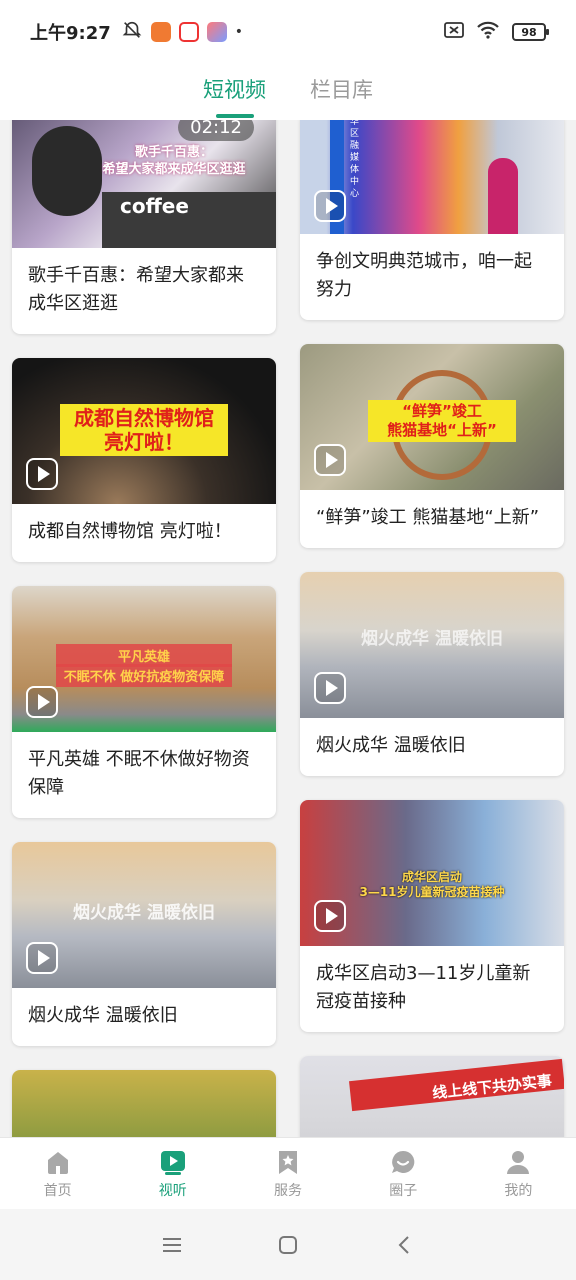 The width and height of the screenshot is (576, 1280). What do you see at coordinates (288, 1191) in the screenshot?
I see `nav-label: 服务` at bounding box center [288, 1191].